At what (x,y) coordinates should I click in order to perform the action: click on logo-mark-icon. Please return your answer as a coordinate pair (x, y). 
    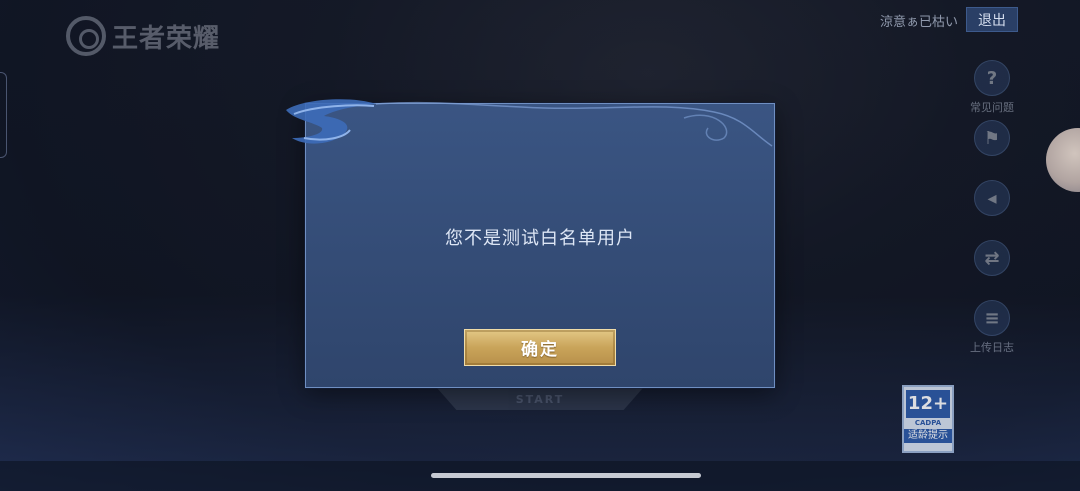
    Looking at the image, I should click on (86, 36).